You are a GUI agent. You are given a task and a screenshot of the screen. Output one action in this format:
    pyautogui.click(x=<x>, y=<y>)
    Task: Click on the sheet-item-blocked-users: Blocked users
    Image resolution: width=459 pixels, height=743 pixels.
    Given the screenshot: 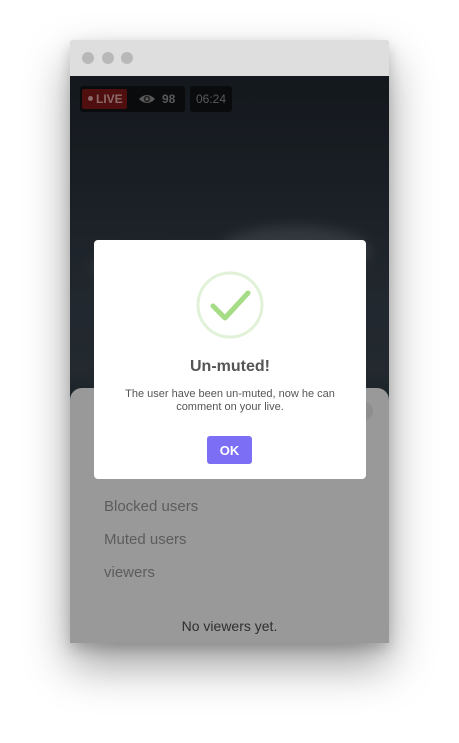 What is the action you would take?
    pyautogui.click(x=151, y=506)
    